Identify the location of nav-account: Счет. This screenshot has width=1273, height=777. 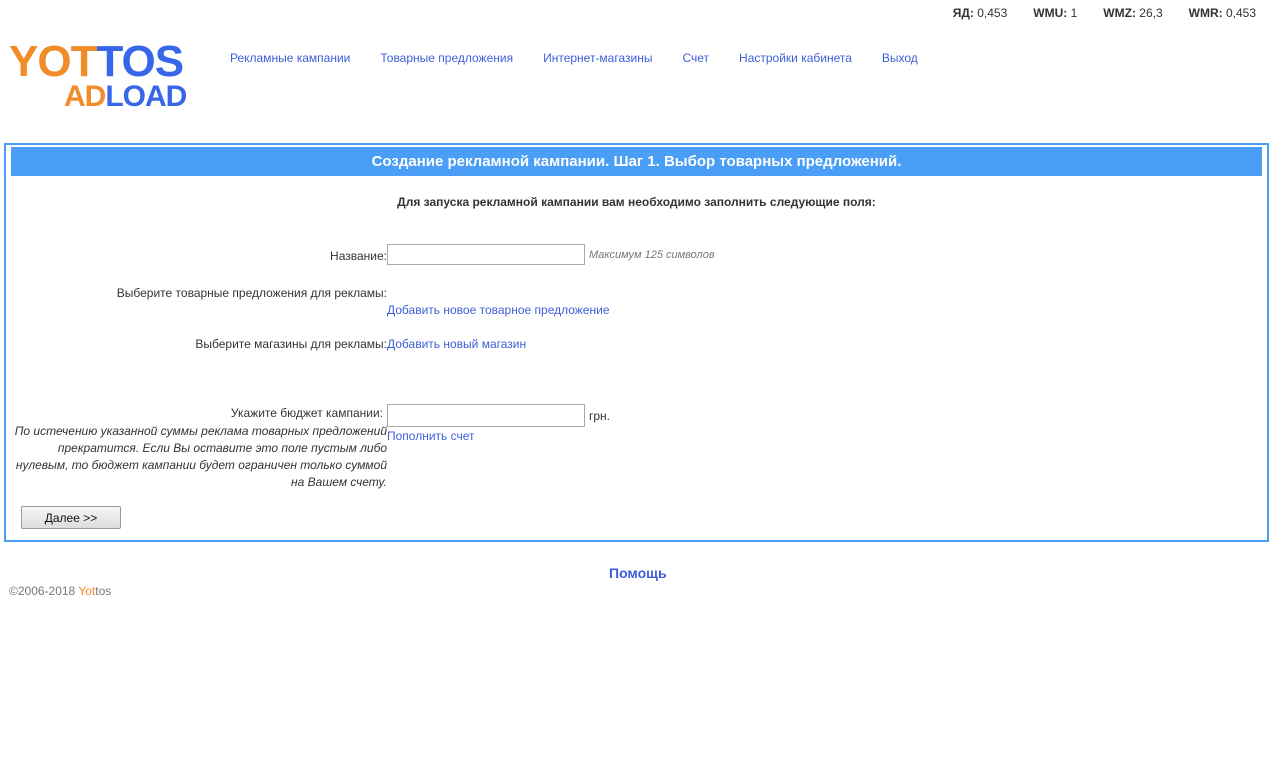
(695, 58).